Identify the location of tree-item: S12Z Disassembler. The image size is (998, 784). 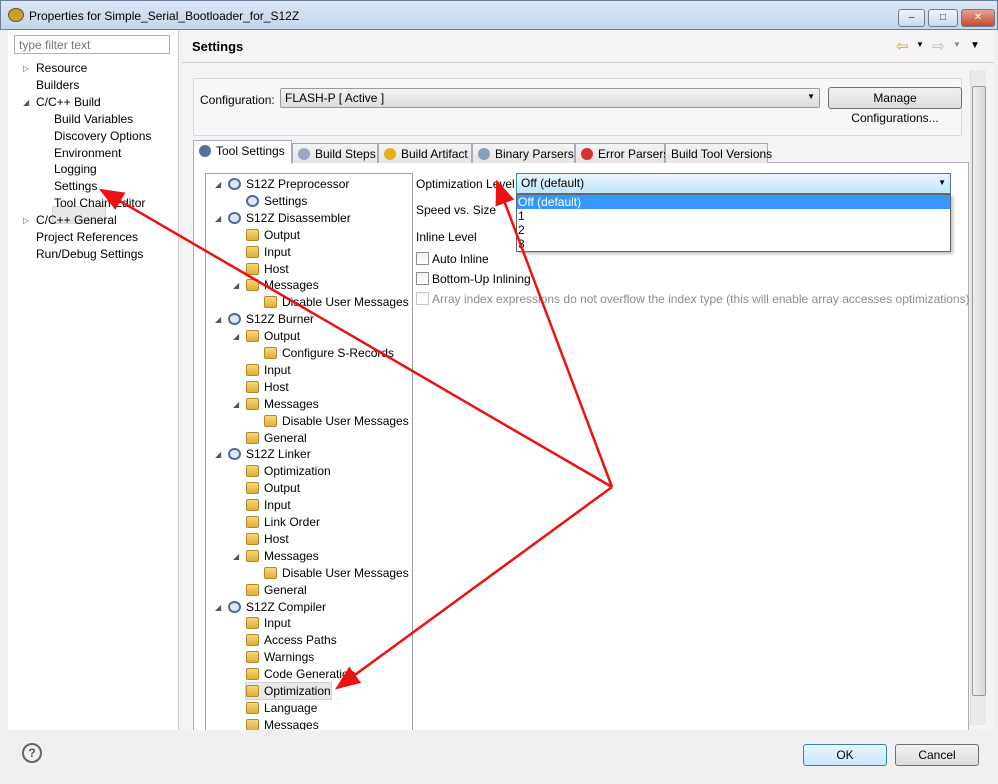
(289, 218).